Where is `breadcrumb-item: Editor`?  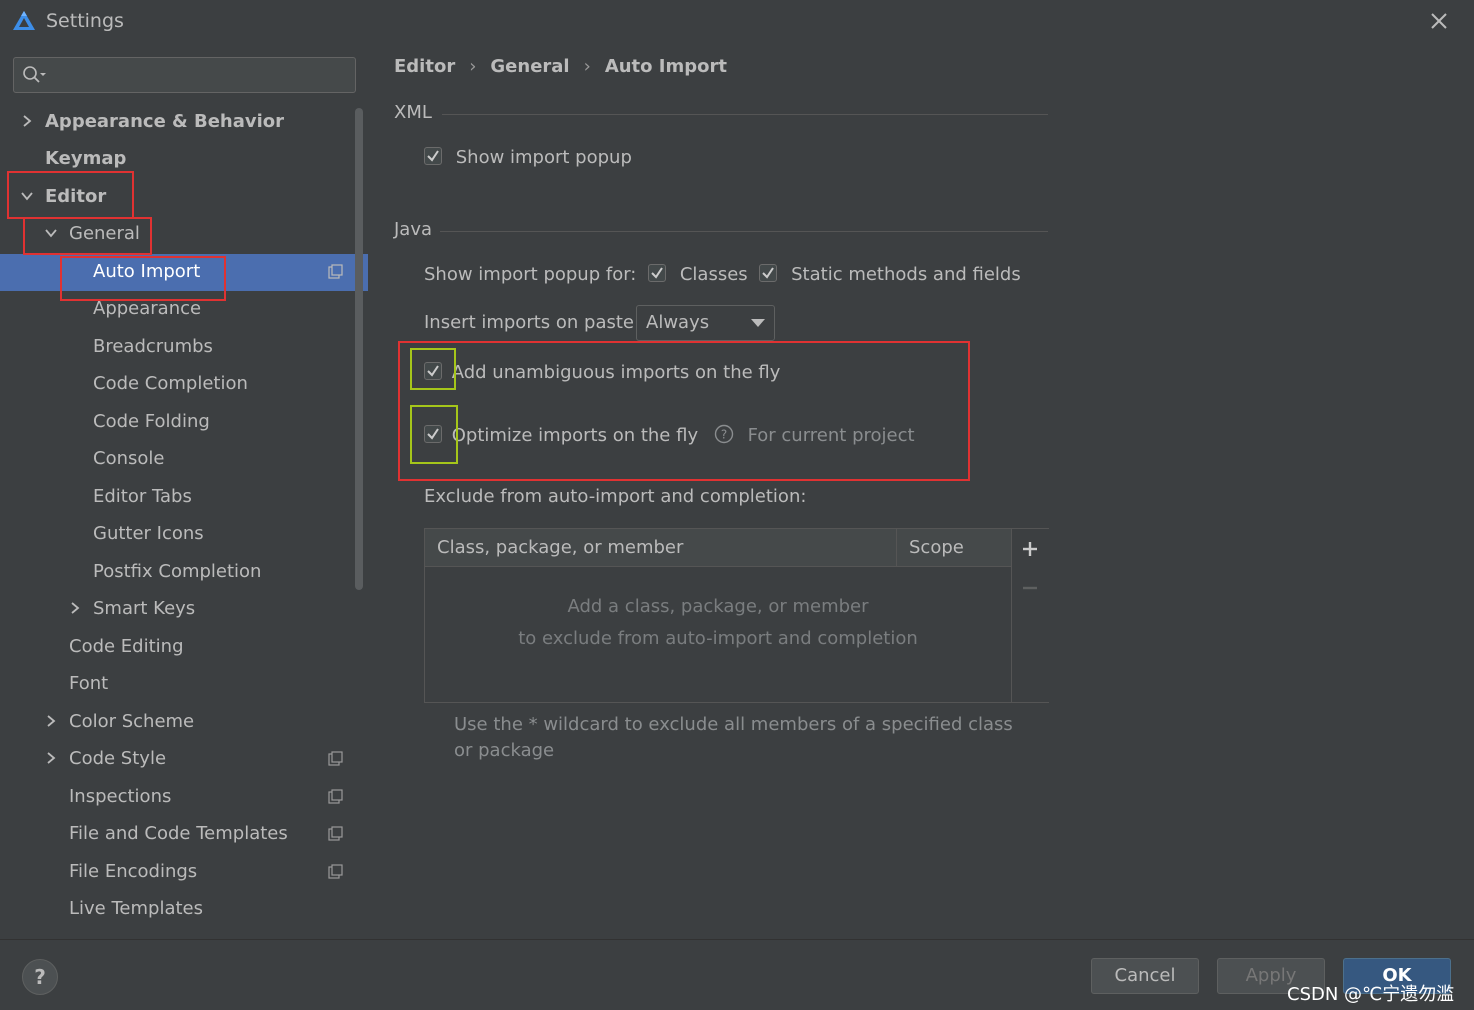 breadcrumb-item: Editor is located at coordinates (424, 66).